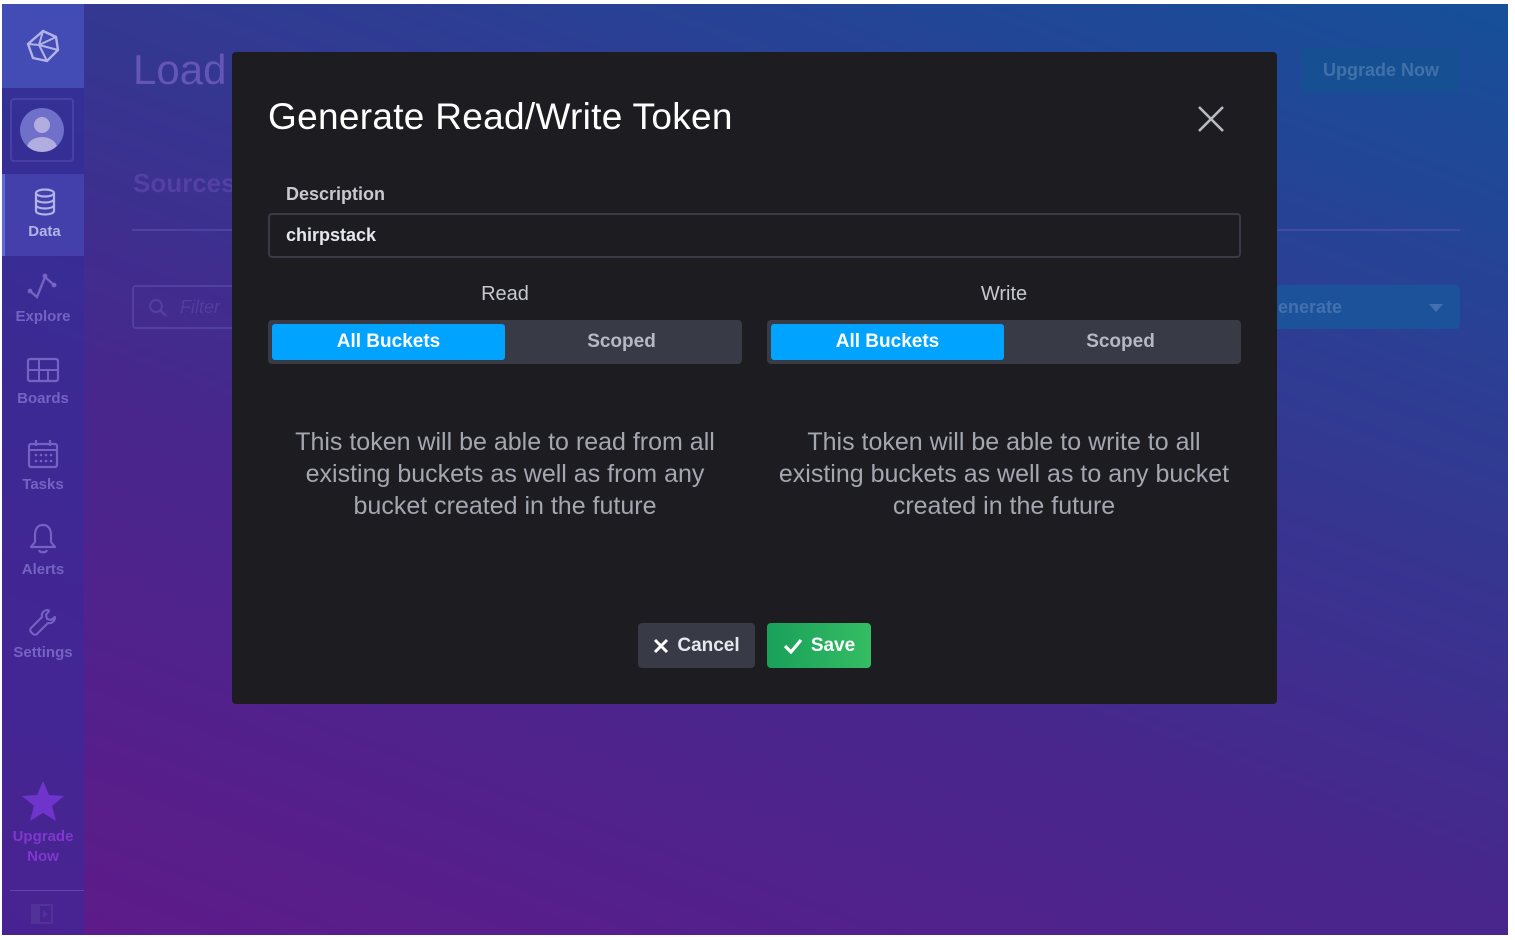 This screenshot has height=940, width=1515. What do you see at coordinates (1120, 342) in the screenshot?
I see `write-scoped-option: Scoped` at bounding box center [1120, 342].